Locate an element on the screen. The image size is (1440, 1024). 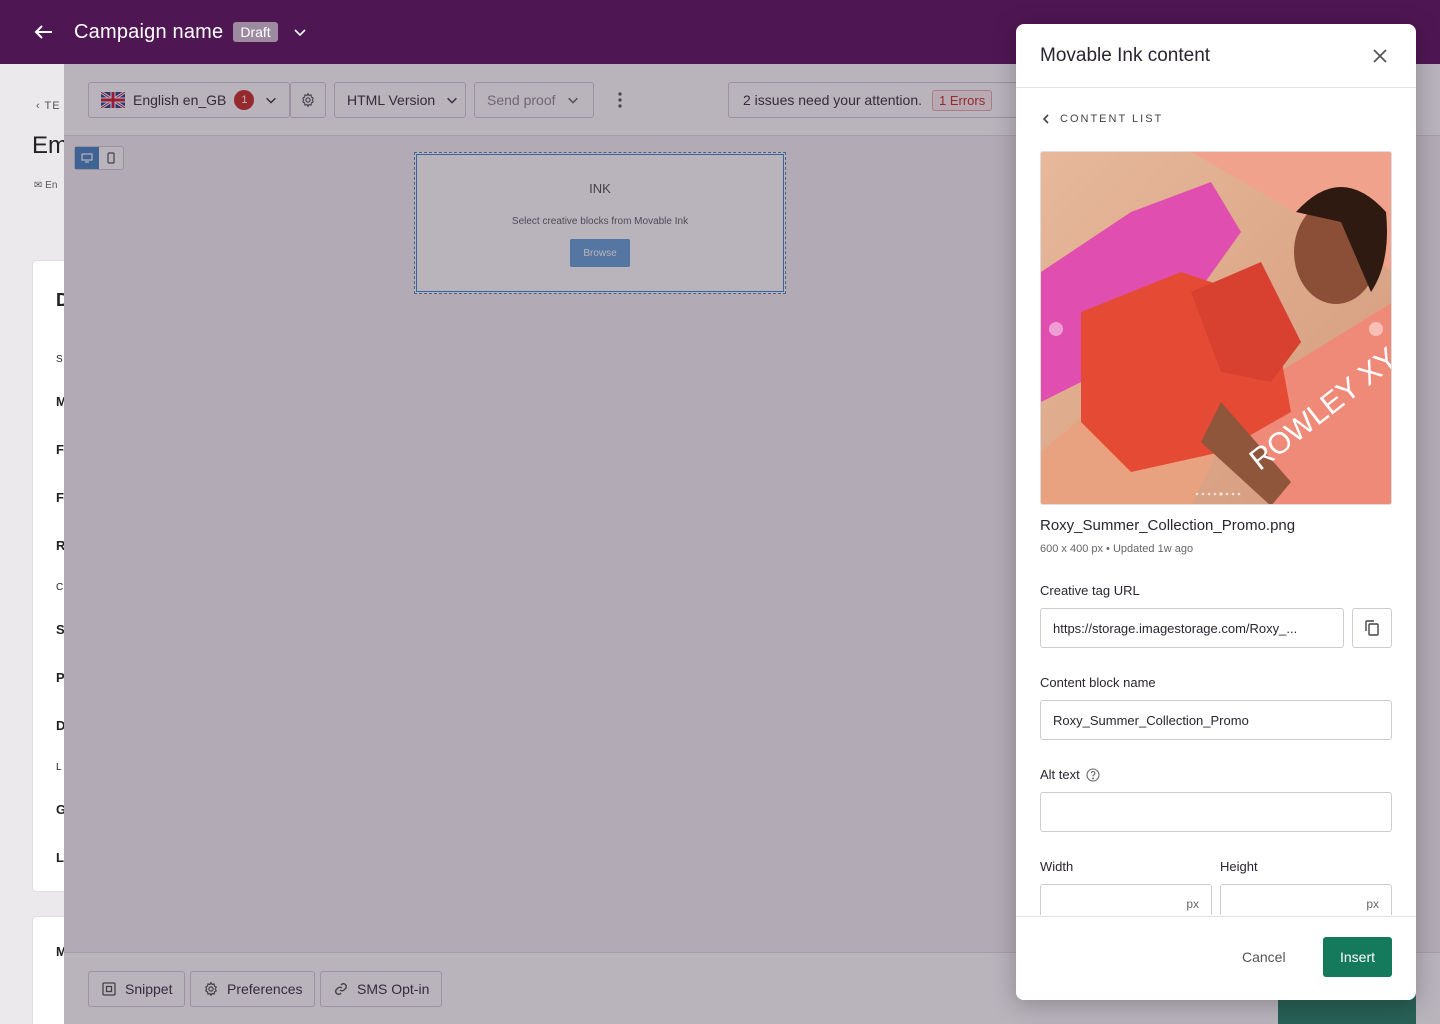
height-unit: px is located at coordinates (1372, 904).